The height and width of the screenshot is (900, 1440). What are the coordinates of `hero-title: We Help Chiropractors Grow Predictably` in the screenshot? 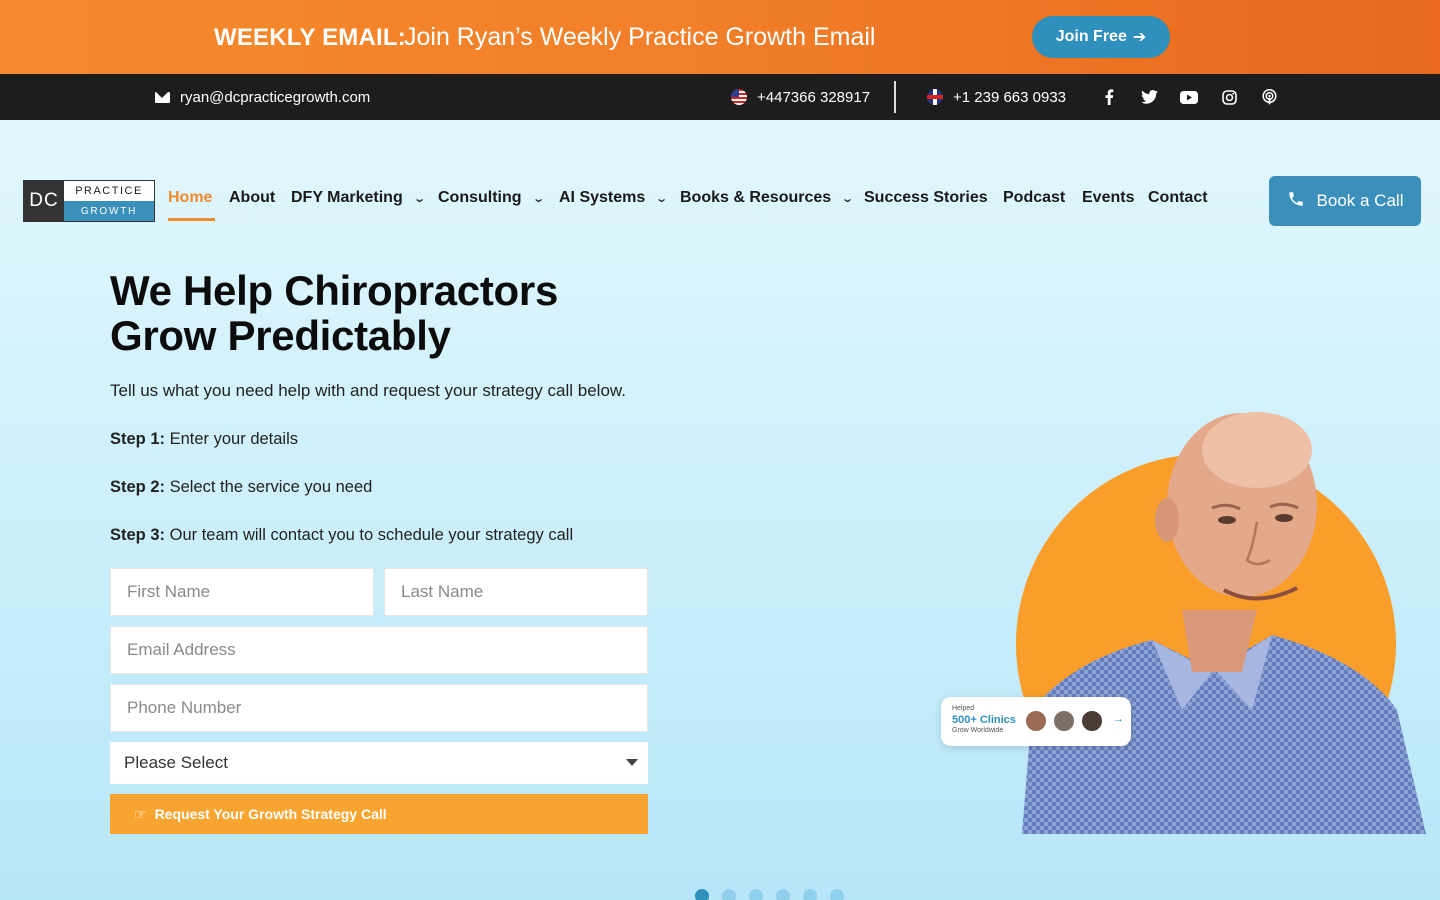 It's located at (410, 313).